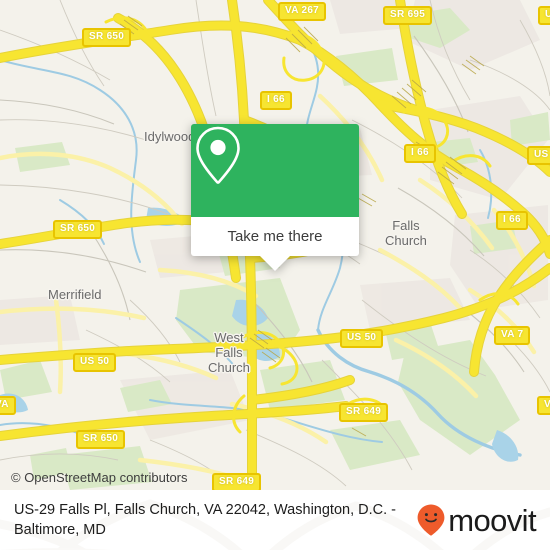 Image resolution: width=550 pixels, height=550 pixels. I want to click on place-label-idylwood: Idylwood, so click(170, 136).